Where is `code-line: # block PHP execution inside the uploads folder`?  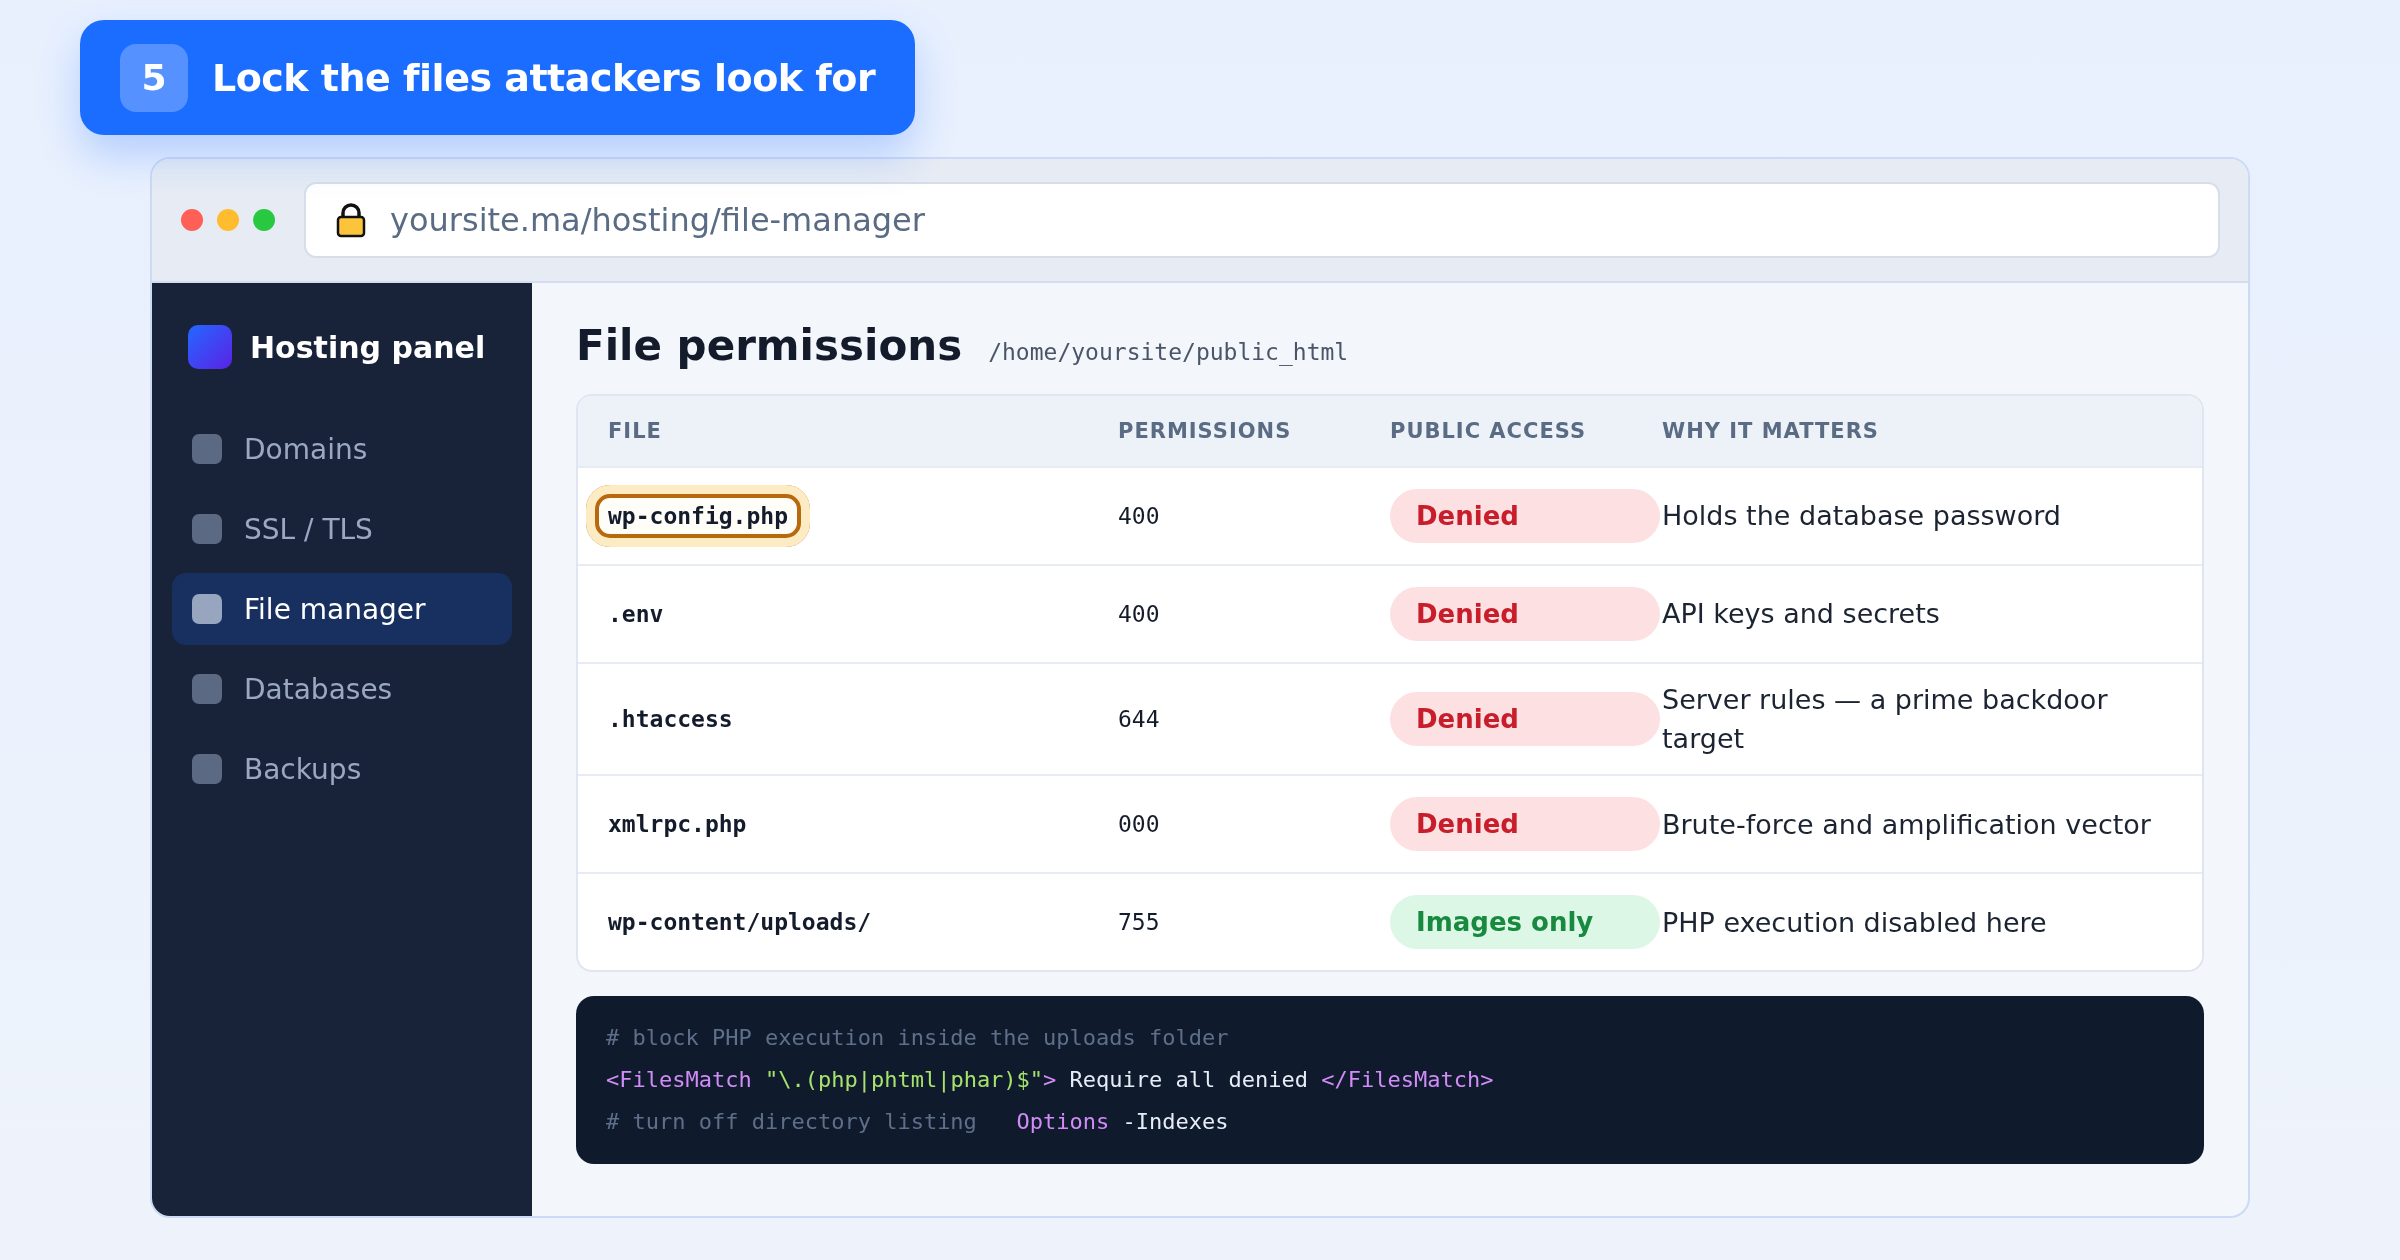
code-line: # block PHP execution inside the uploads folder is located at coordinates (918, 1038).